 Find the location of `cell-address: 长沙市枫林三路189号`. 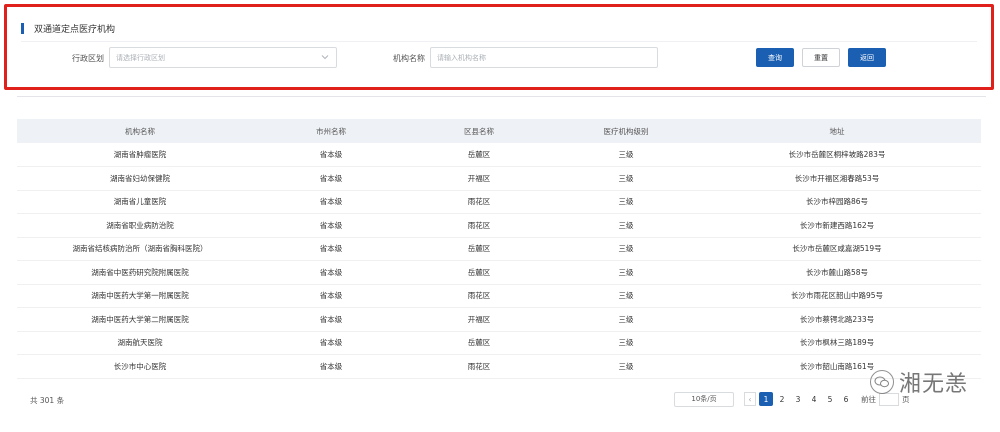

cell-address: 长沙市枫林三路189号 is located at coordinates (837, 343).